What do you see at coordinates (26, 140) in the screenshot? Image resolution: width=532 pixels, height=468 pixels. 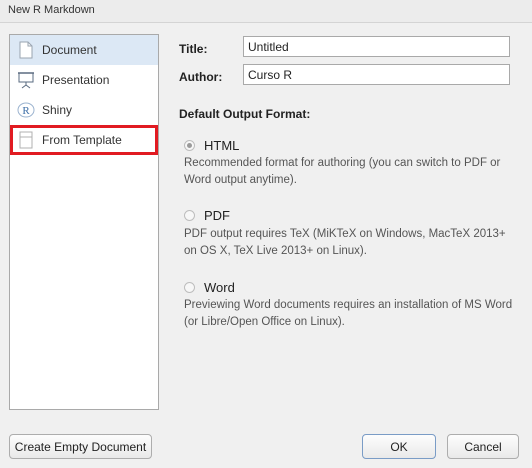 I see `template-icon` at bounding box center [26, 140].